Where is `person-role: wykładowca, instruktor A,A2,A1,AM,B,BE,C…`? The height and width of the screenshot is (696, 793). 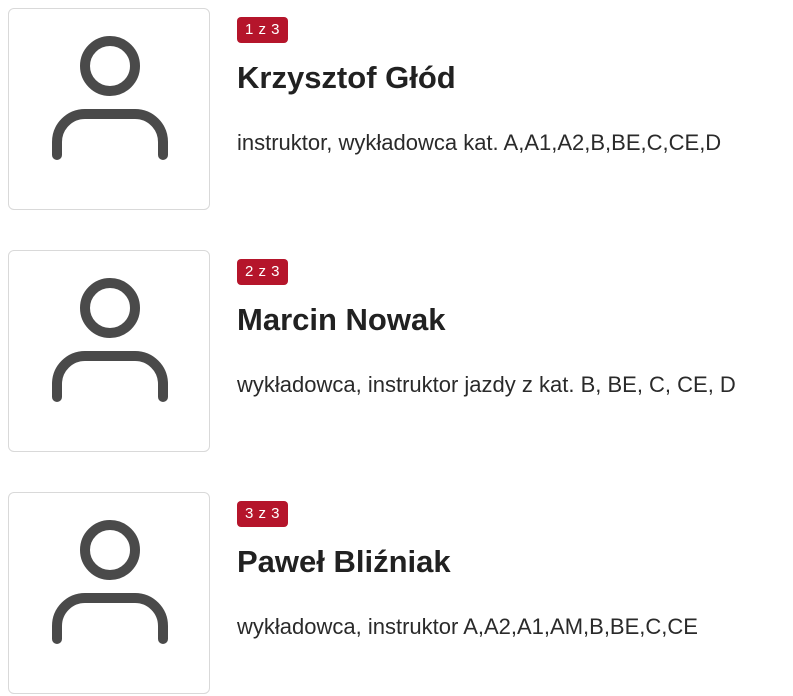
person-role: wykładowca, instruktor A,A2,A1,AM,B,BE,C… is located at coordinates (467, 626).